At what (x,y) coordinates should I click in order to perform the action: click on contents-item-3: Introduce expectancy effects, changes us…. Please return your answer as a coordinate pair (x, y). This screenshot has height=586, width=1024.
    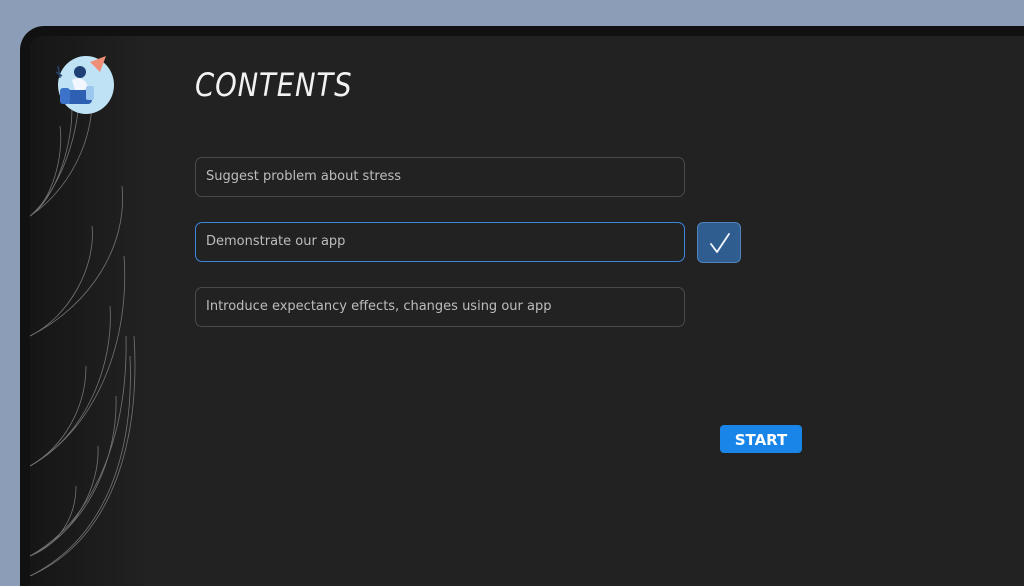
    Looking at the image, I should click on (440, 307).